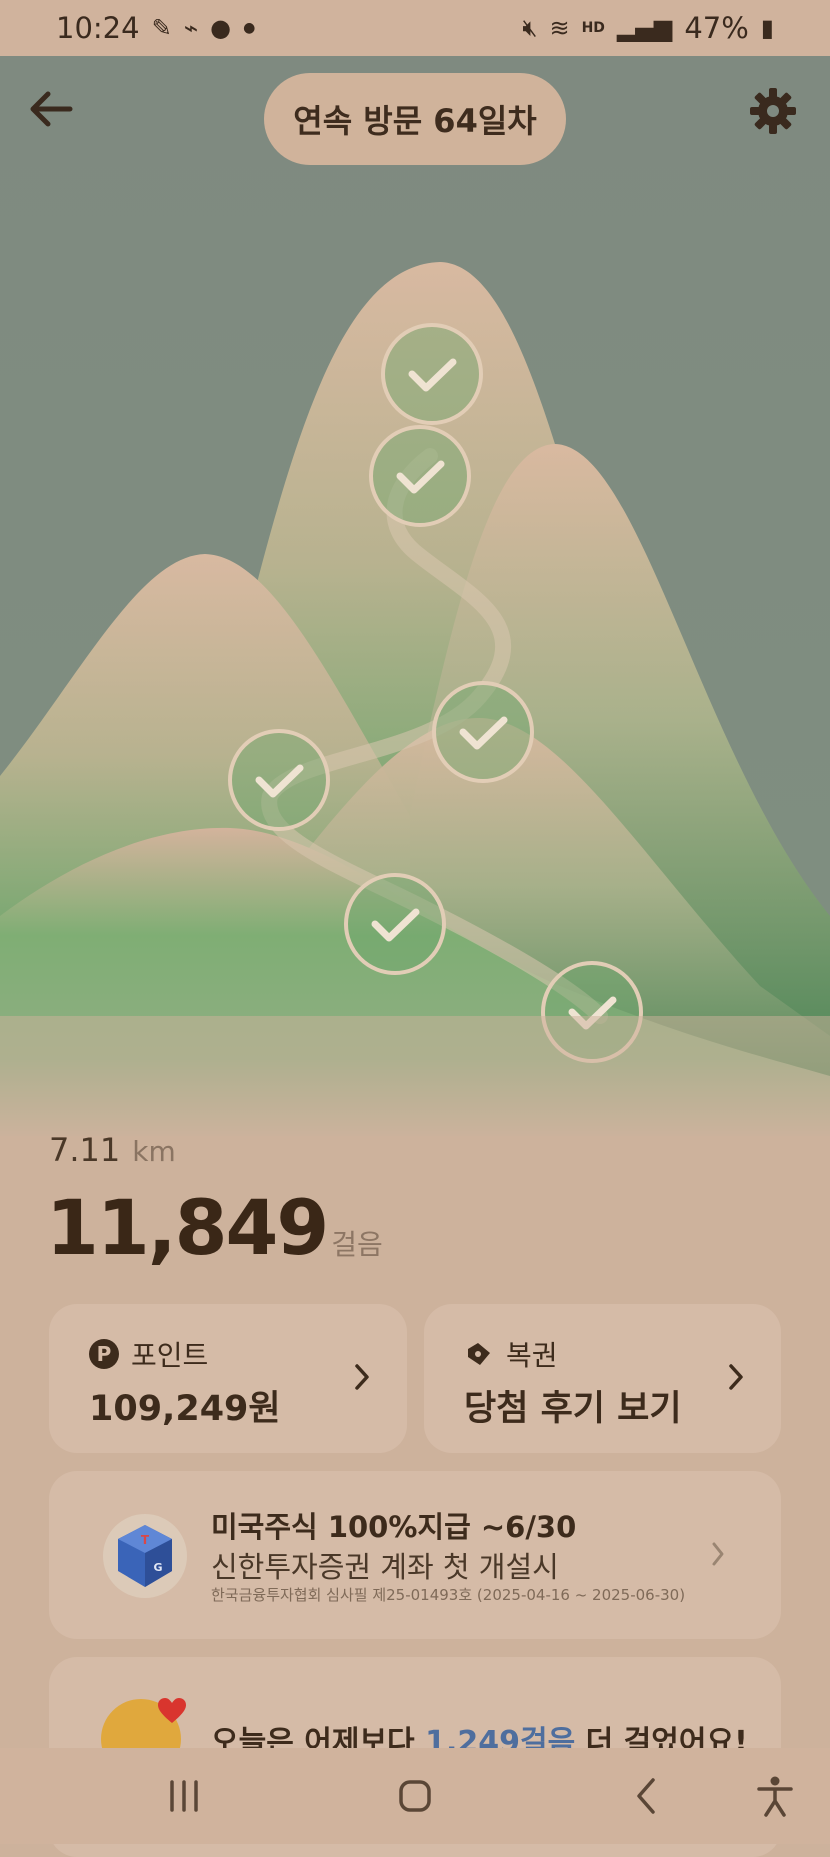  What do you see at coordinates (184, 1796) in the screenshot?
I see `recent-apps-icon` at bounding box center [184, 1796].